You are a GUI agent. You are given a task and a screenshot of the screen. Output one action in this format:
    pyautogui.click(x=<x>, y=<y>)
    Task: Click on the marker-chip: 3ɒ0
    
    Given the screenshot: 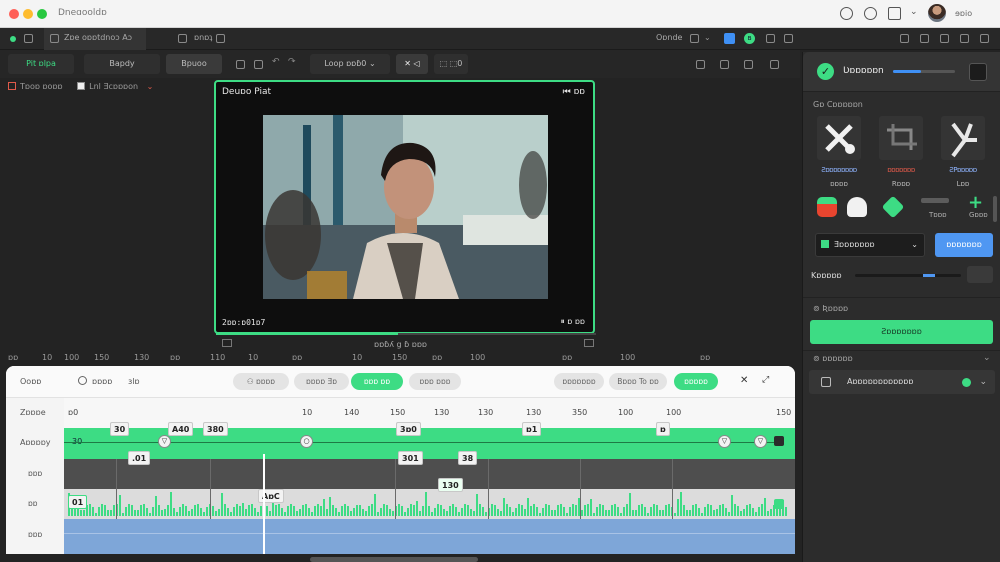 What is the action you would take?
    pyautogui.click(x=408, y=429)
    